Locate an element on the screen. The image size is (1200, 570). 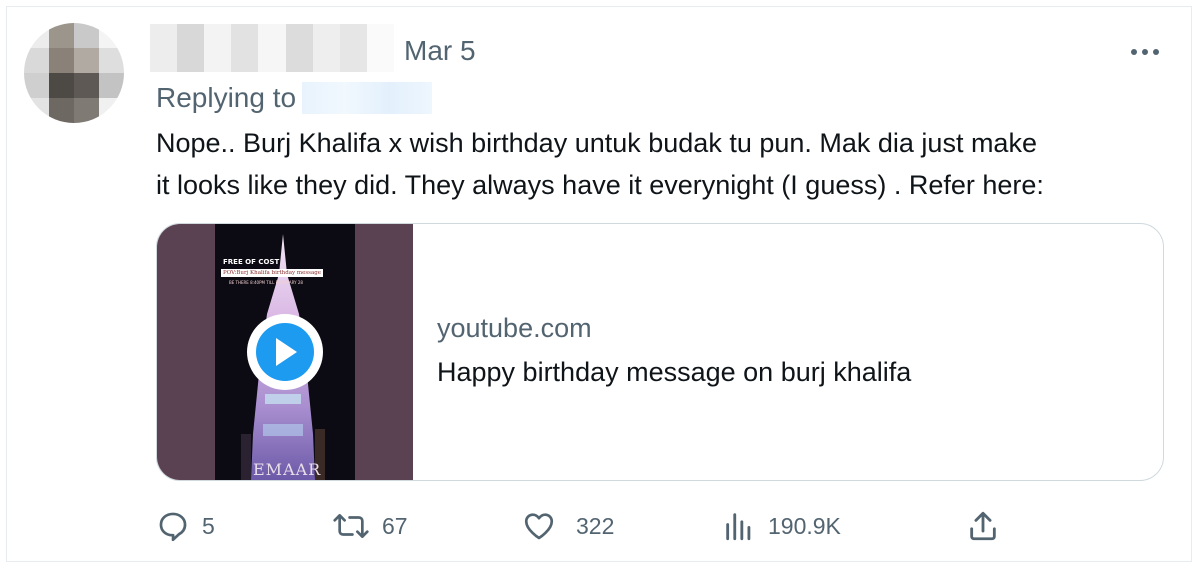
action-bar: 5 67 322 190.9K is located at coordinates (581, 526).